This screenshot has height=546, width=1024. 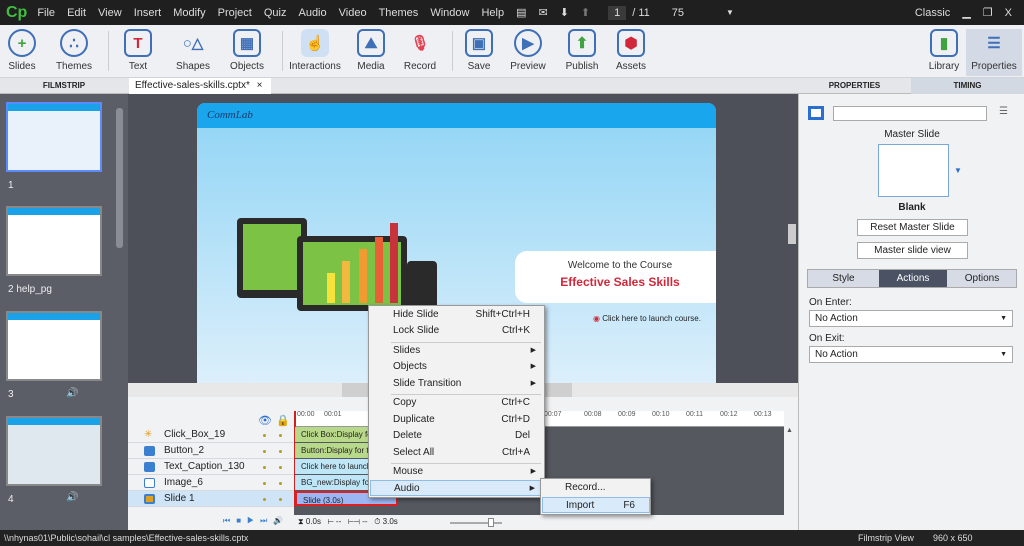 I want to click on menu-project: Project, so click(x=235, y=13).